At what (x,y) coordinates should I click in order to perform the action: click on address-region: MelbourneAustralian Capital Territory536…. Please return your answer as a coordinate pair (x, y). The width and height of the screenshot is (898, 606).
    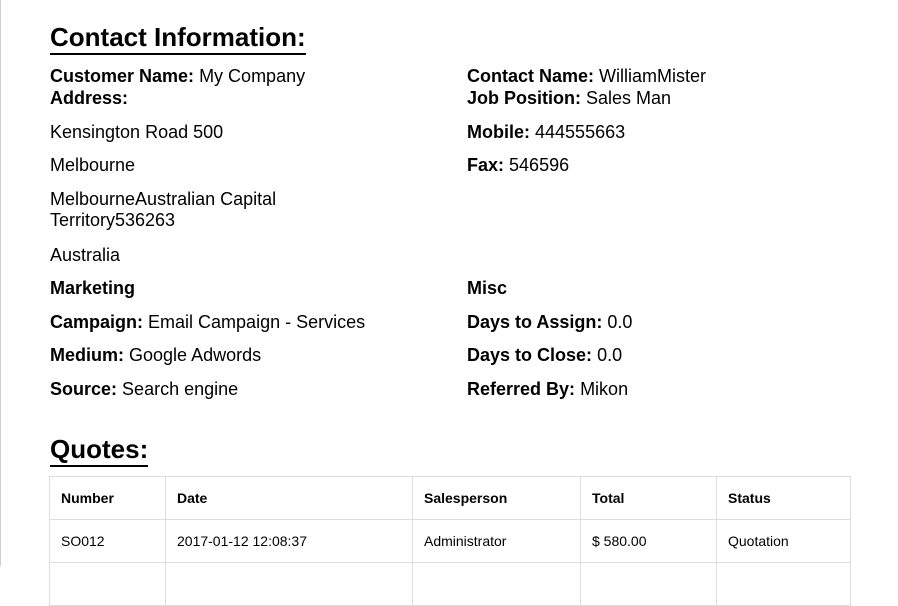
    Looking at the image, I should click on (163, 209).